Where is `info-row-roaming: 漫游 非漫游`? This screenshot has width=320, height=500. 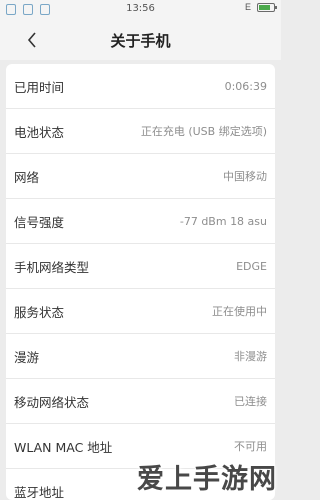 info-row-roaming: 漫游 非漫游 is located at coordinates (140, 356).